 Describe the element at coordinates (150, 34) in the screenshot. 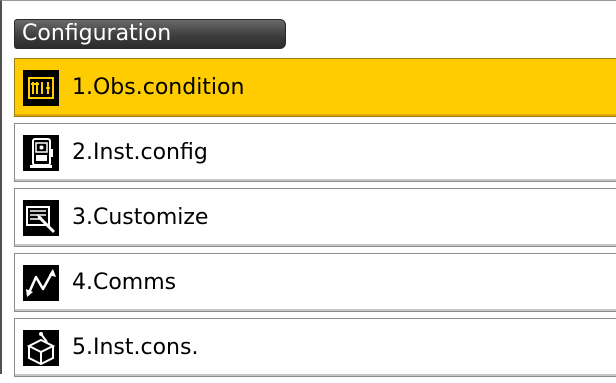

I see `page-title: Configuration` at that location.